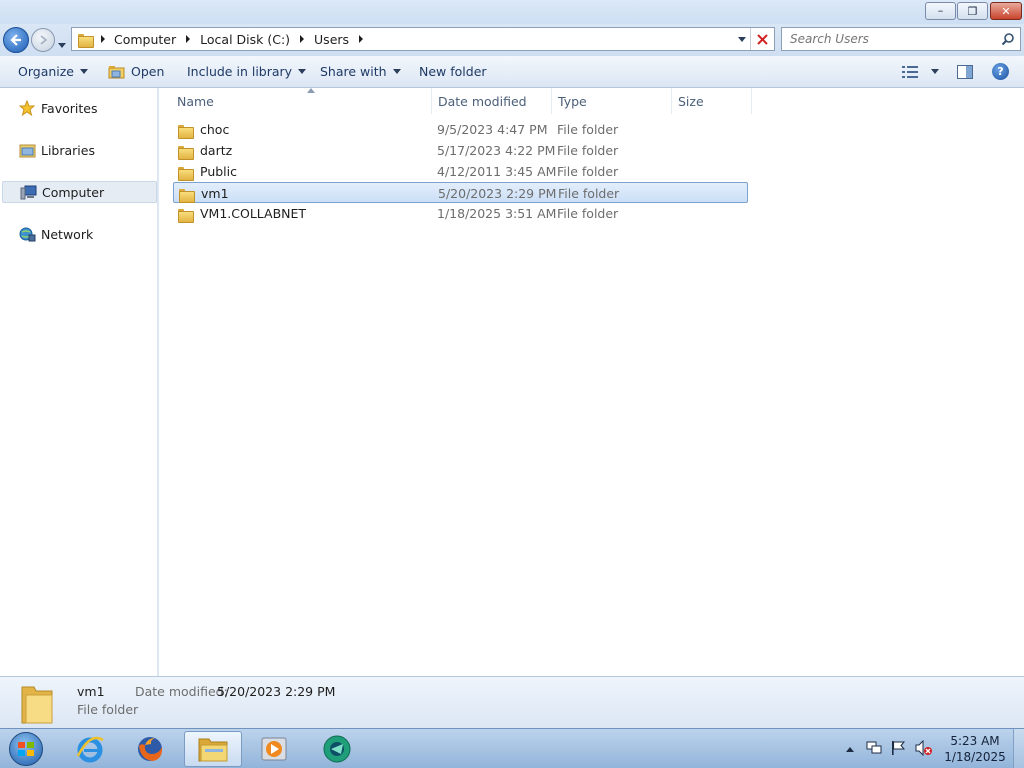  Describe the element at coordinates (301, 101) in the screenshot. I see `column-header-name: Name` at that location.